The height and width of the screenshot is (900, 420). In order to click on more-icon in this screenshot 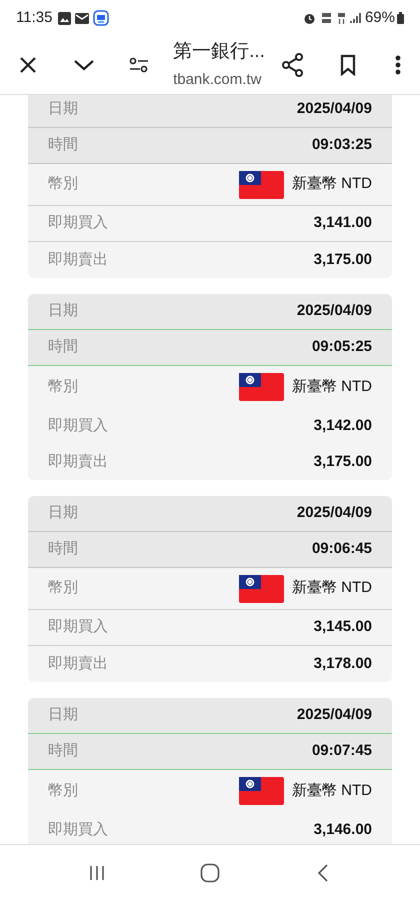, I will do `click(398, 65)`.